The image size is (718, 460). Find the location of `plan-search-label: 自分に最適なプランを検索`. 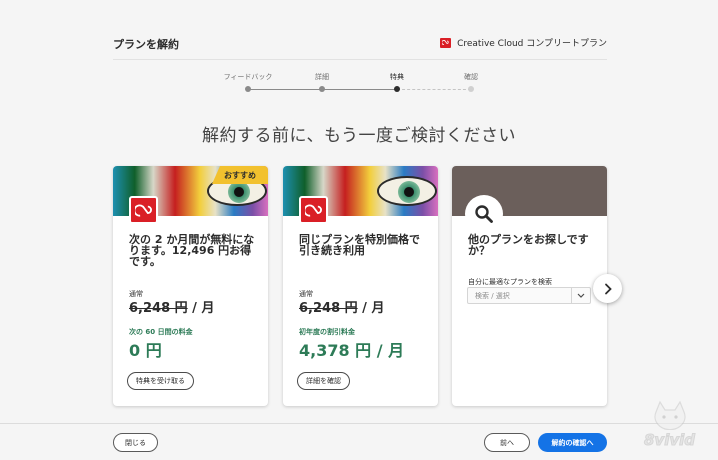

plan-search-label: 自分に最適なプランを検索 is located at coordinates (510, 282).